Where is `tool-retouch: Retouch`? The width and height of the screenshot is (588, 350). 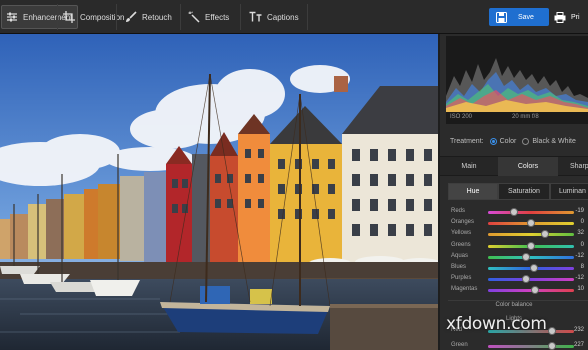 tool-retouch: Retouch is located at coordinates (148, 17).